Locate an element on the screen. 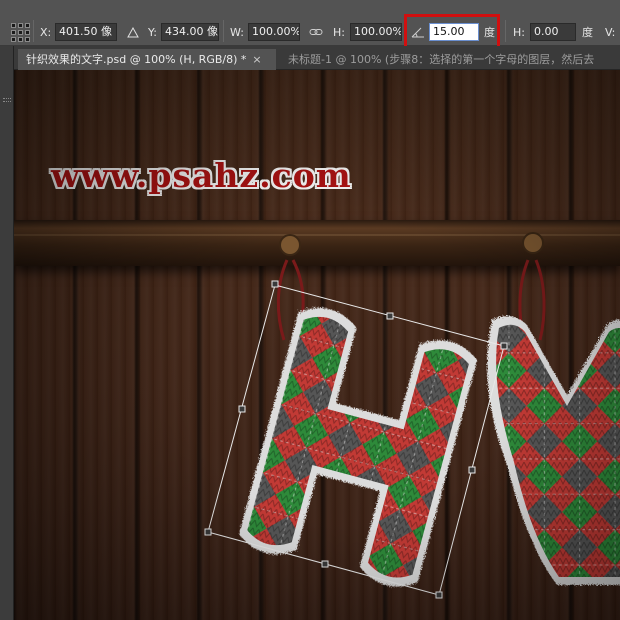 Image resolution: width=620 pixels, height=620 pixels. skew-horizontal-input: 0.00 is located at coordinates (553, 32).